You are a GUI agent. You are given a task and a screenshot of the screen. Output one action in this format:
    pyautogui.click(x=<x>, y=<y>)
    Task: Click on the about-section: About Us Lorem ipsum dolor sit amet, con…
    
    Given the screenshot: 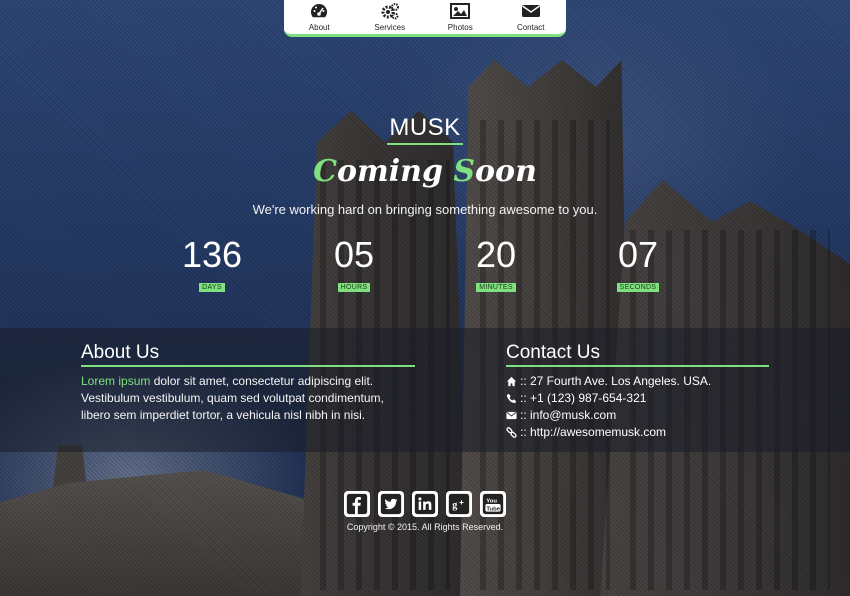 What is the action you would take?
    pyautogui.click(x=248, y=383)
    